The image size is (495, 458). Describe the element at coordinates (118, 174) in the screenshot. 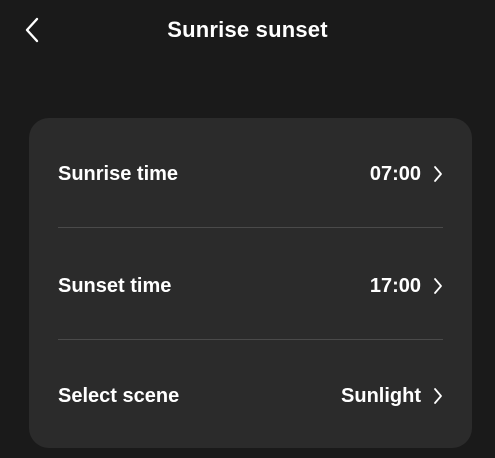

I see `sunrise-time-label: Sunrise time` at that location.